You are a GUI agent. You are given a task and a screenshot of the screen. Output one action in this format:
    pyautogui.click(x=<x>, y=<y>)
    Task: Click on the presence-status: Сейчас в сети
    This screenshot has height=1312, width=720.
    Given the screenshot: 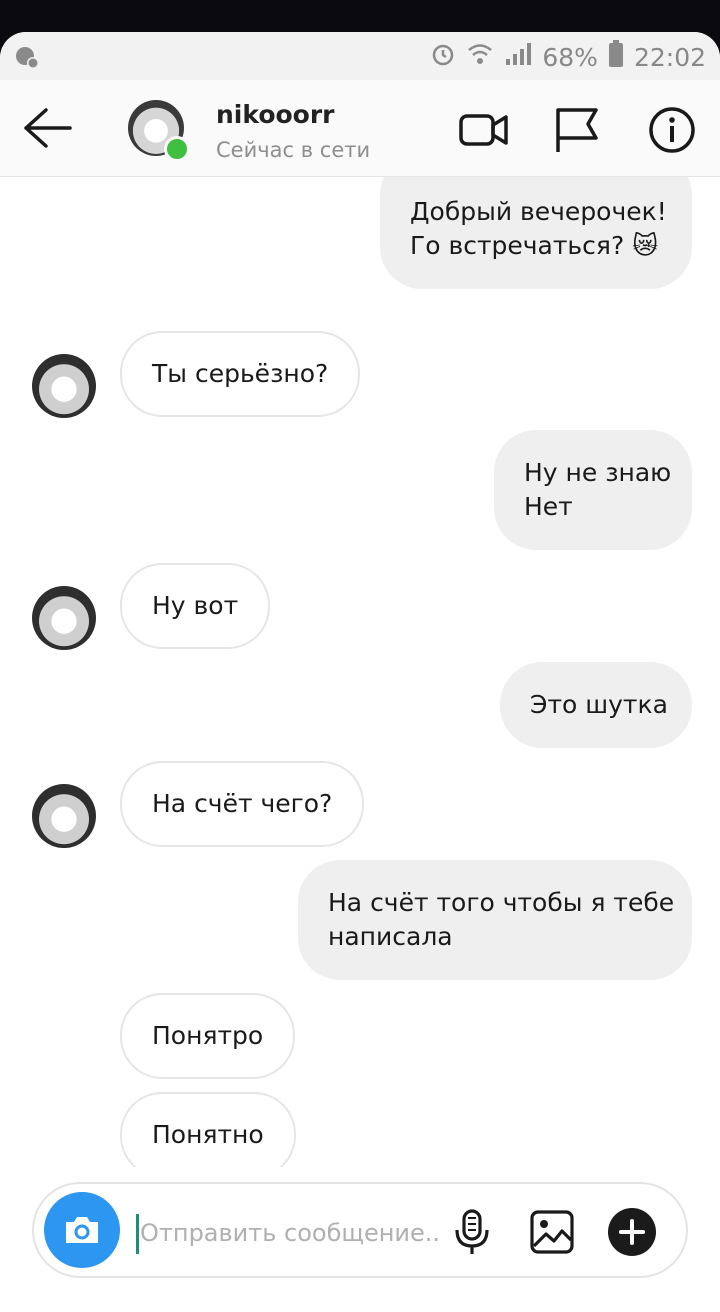 What is the action you would take?
    pyautogui.click(x=293, y=150)
    